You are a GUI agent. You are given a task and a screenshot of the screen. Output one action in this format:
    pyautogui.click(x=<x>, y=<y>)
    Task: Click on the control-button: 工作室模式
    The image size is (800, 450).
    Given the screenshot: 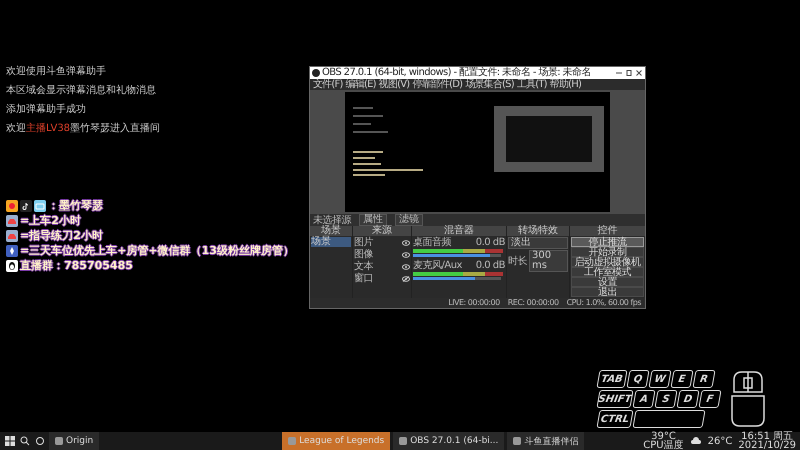 What is the action you would take?
    pyautogui.click(x=607, y=272)
    